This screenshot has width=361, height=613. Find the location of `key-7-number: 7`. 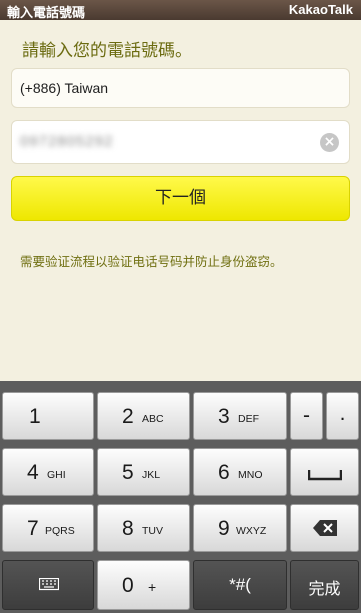

key-7-number: 7 is located at coordinates (33, 528).